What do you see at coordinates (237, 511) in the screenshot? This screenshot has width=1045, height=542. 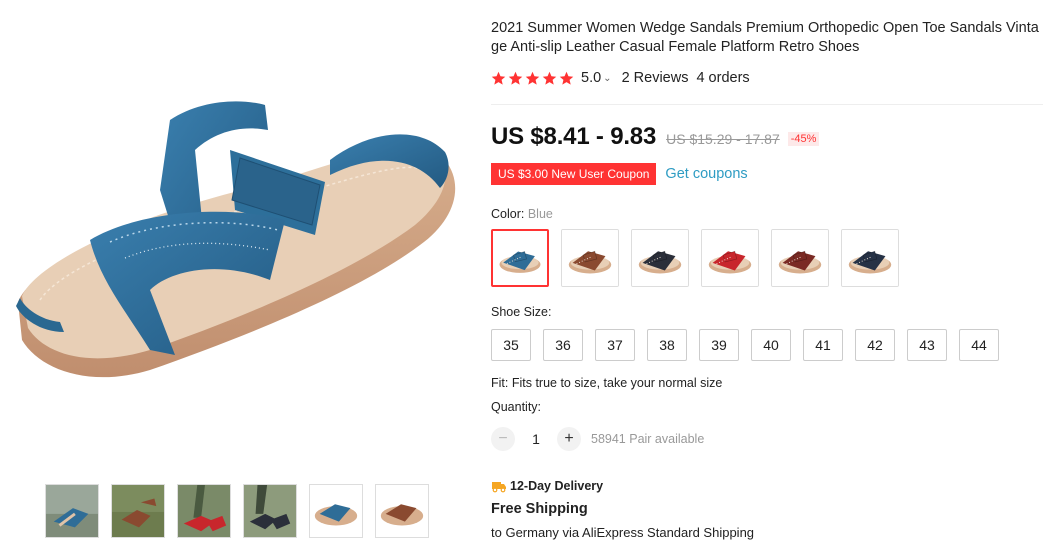 I see `thumbnail-strip` at bounding box center [237, 511].